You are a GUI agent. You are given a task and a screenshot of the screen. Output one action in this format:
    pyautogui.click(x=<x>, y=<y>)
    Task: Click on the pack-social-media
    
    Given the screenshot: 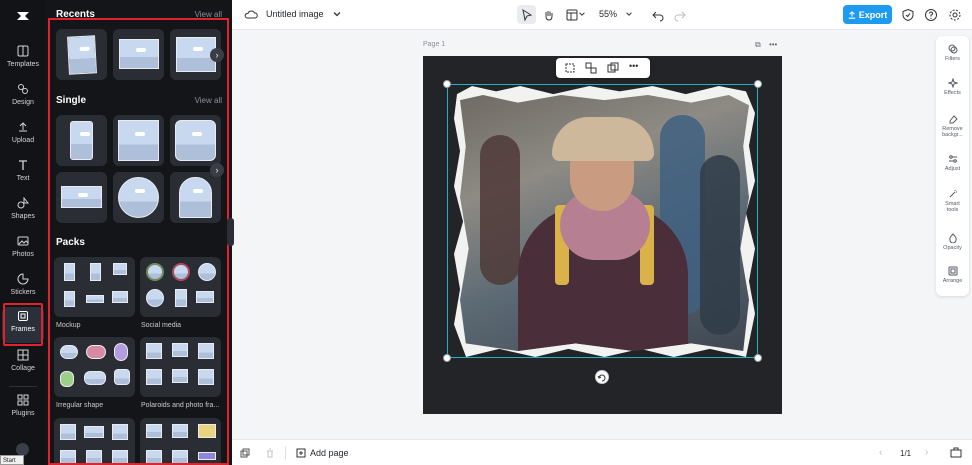 What is the action you would take?
    pyautogui.click(x=180, y=287)
    